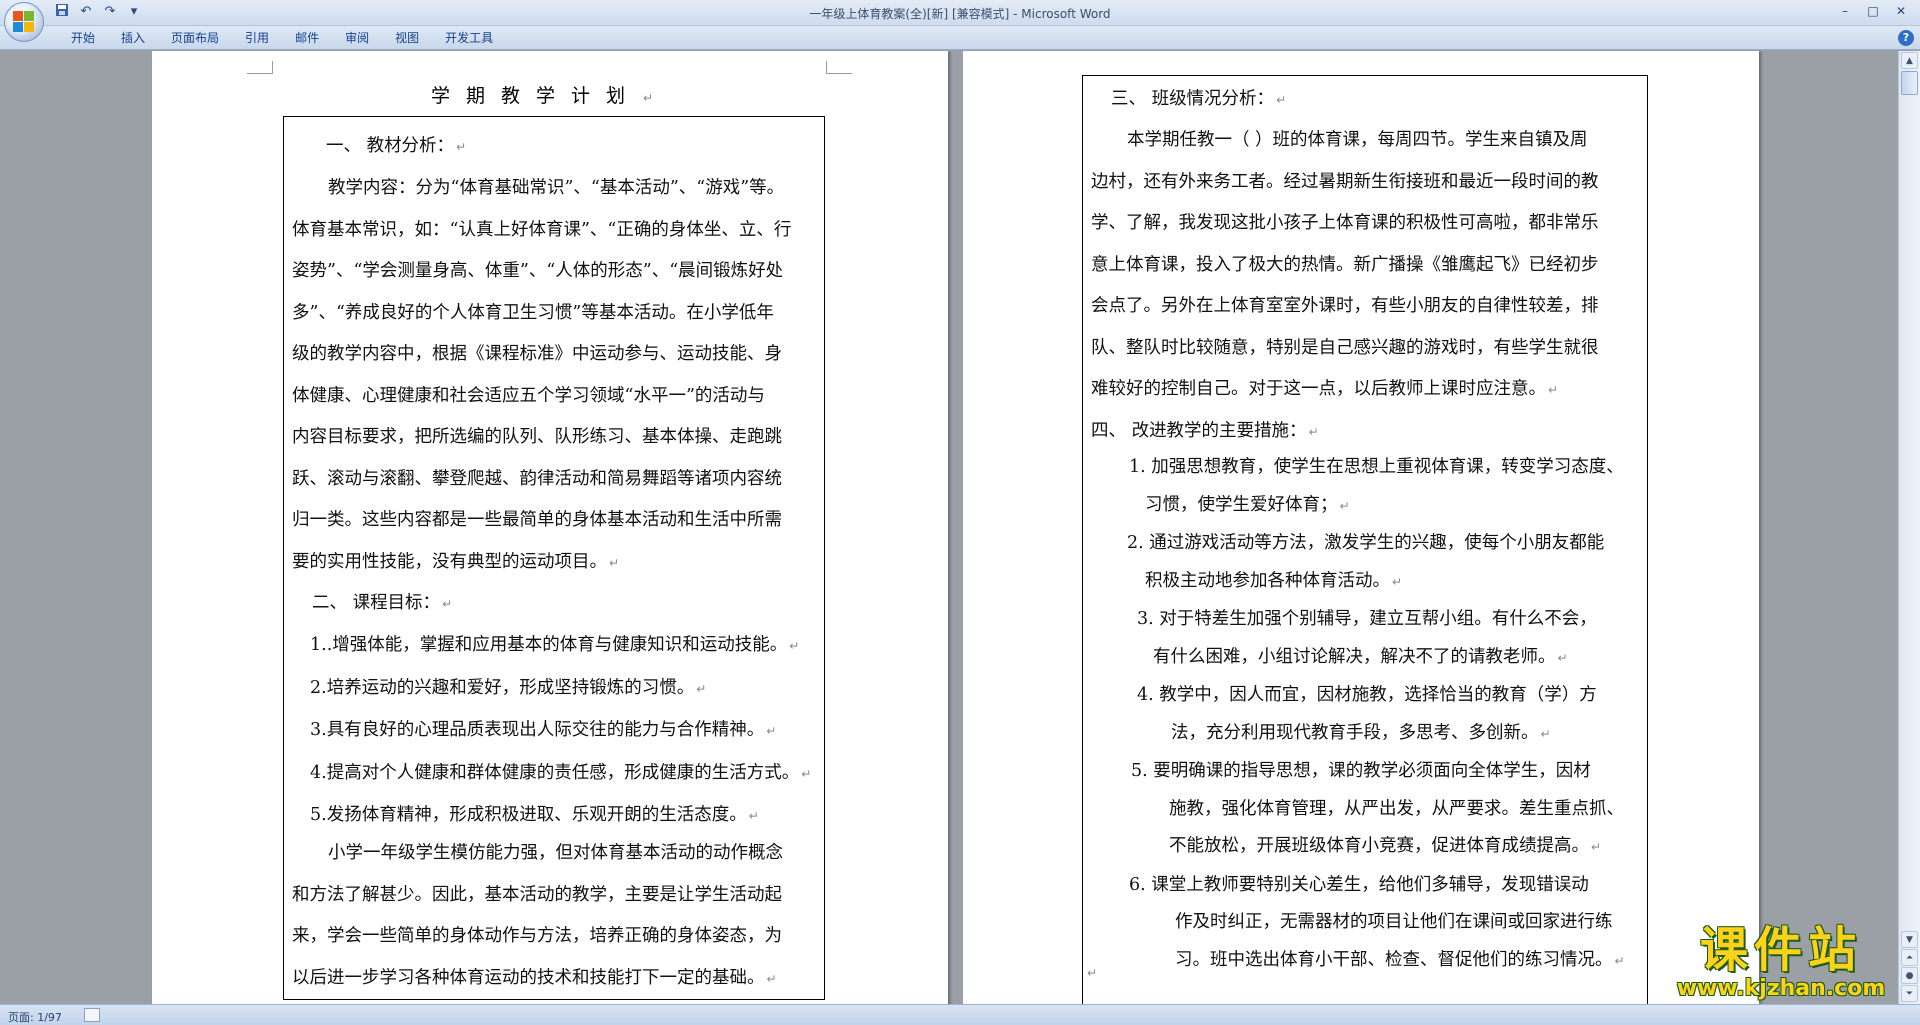 The width and height of the screenshot is (1920, 1025). Describe the element at coordinates (1909, 957) in the screenshot. I see `previous-page-icon: ⏶` at that location.